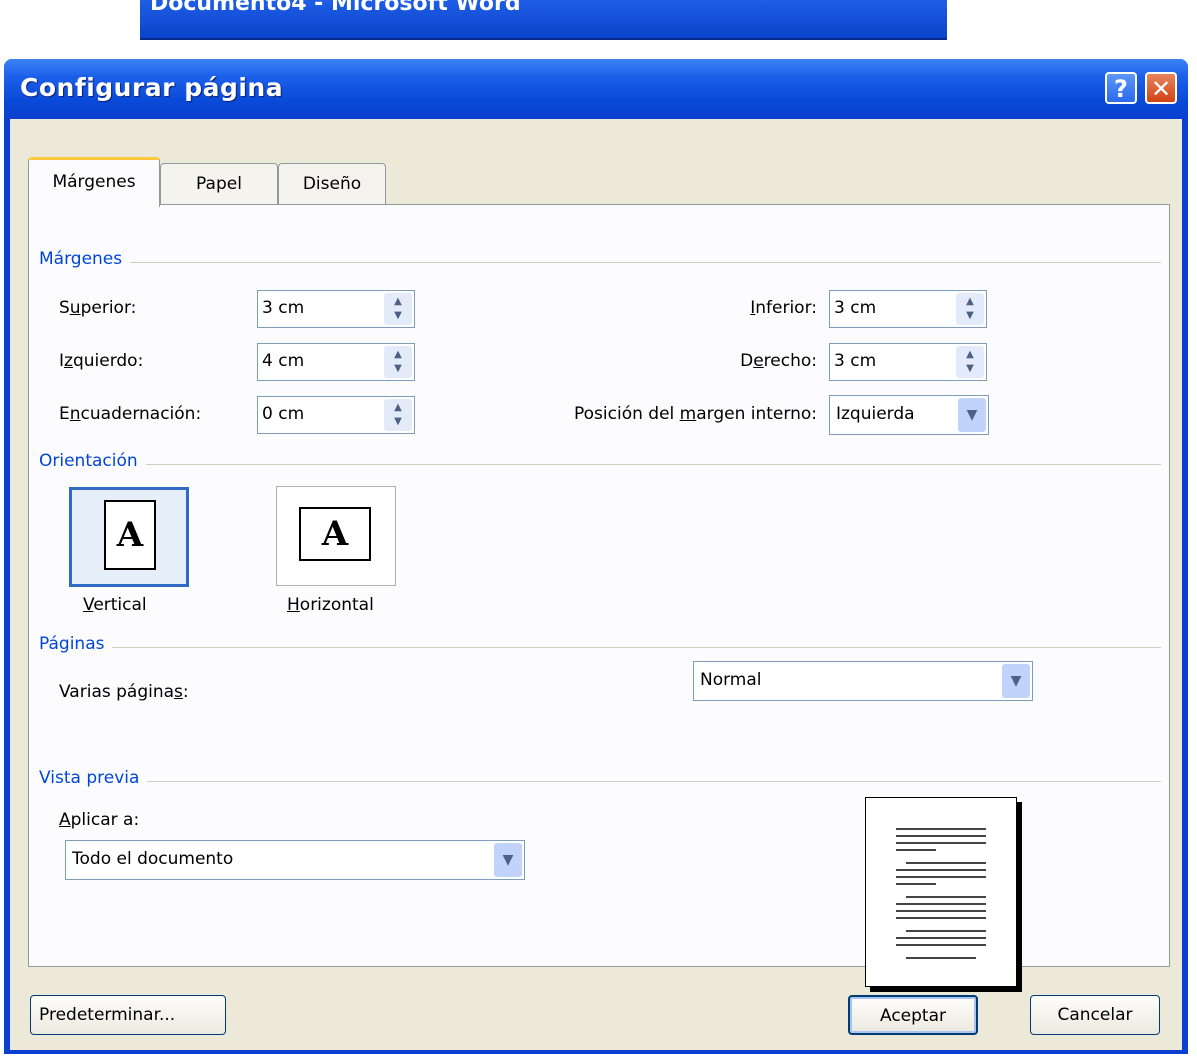 The height and width of the screenshot is (1057, 1197). Describe the element at coordinates (941, 892) in the screenshot. I see `preview-page-thumbnail` at that location.